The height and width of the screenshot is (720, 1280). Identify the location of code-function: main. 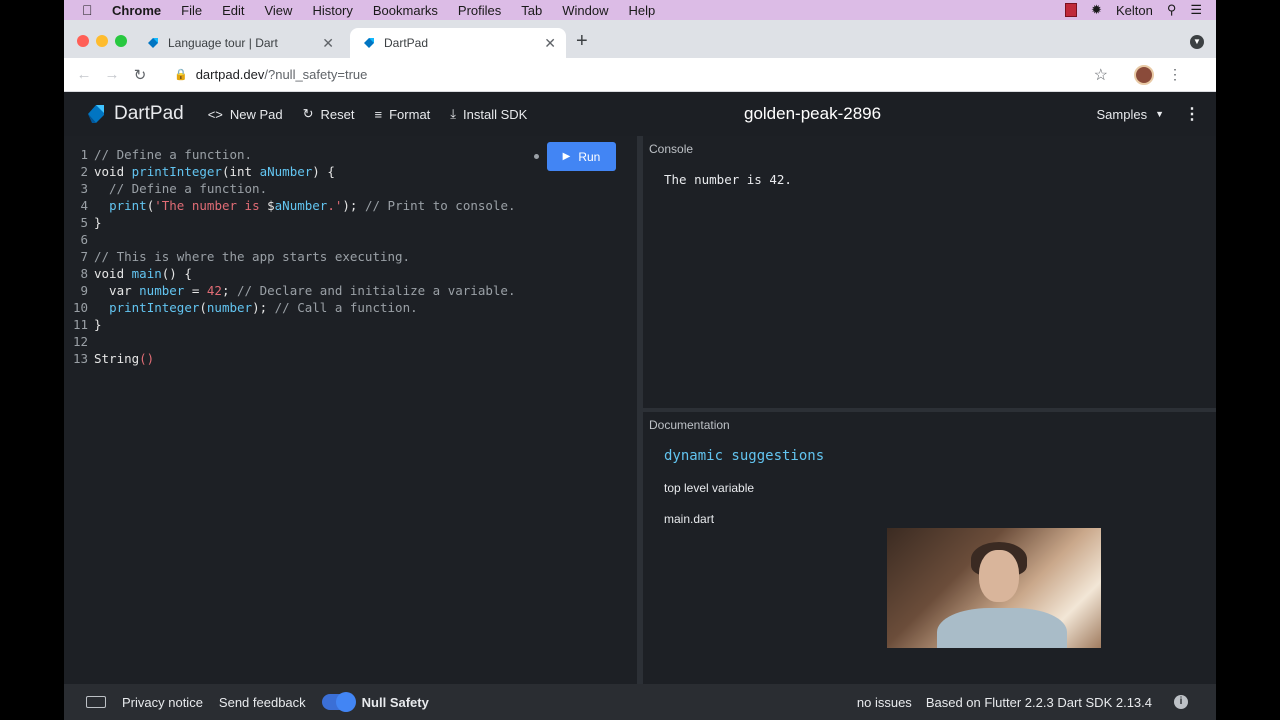
(146, 273).